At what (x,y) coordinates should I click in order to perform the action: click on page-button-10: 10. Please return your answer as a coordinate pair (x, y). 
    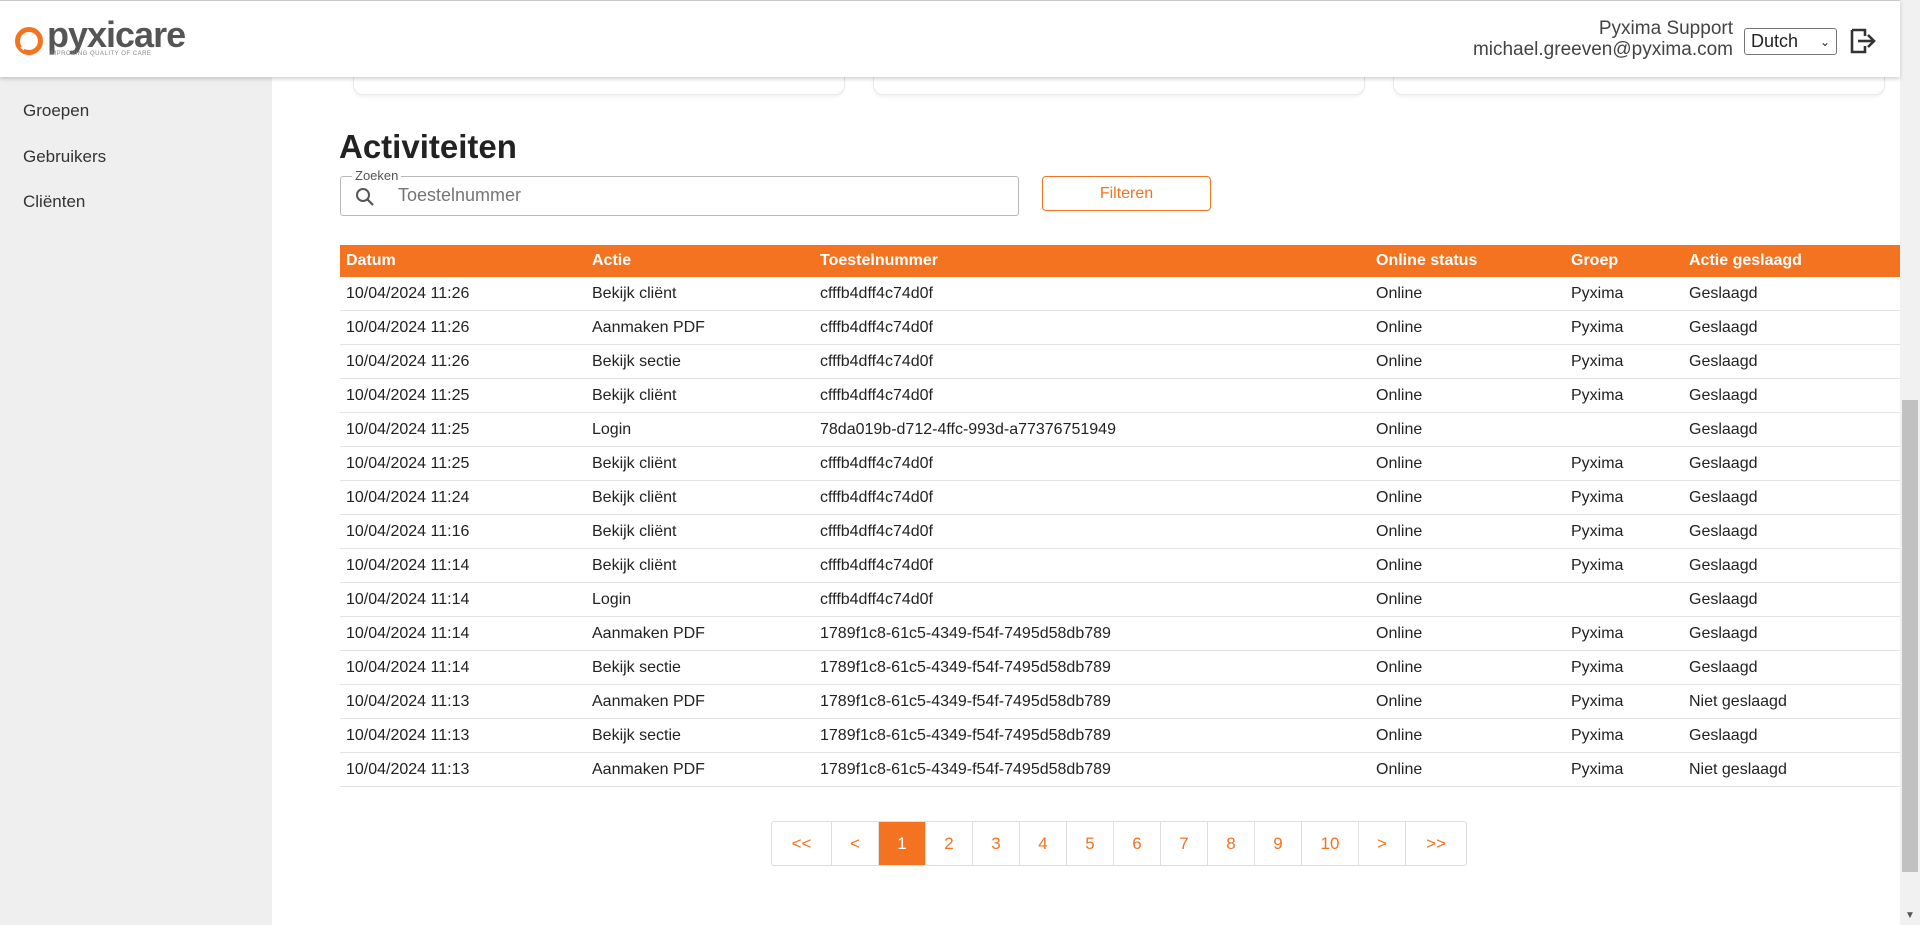
    Looking at the image, I should click on (1330, 843).